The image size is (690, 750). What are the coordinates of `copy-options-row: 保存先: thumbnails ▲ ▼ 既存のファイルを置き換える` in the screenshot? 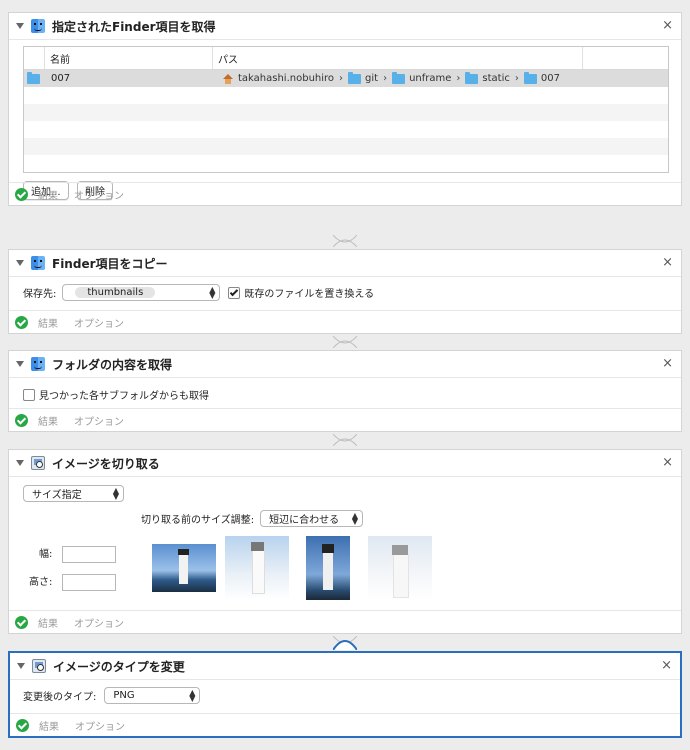 It's located at (198, 292).